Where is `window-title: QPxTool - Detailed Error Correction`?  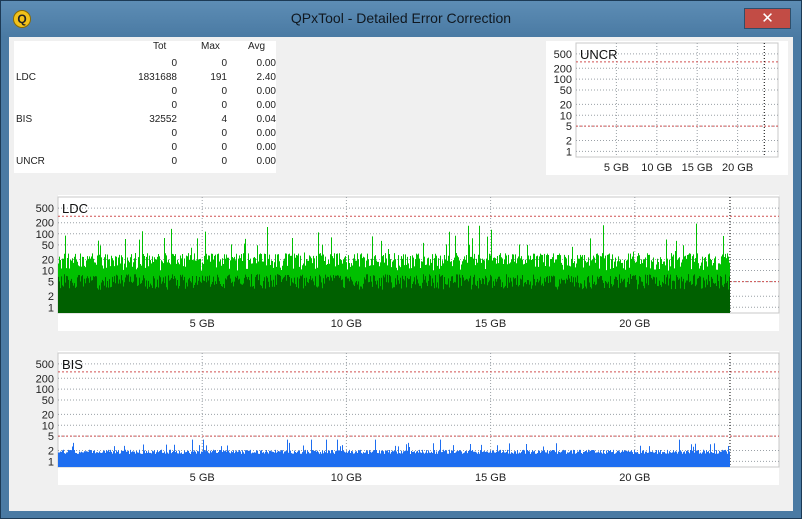 window-title: QPxTool - Detailed Error Correction is located at coordinates (401, 18).